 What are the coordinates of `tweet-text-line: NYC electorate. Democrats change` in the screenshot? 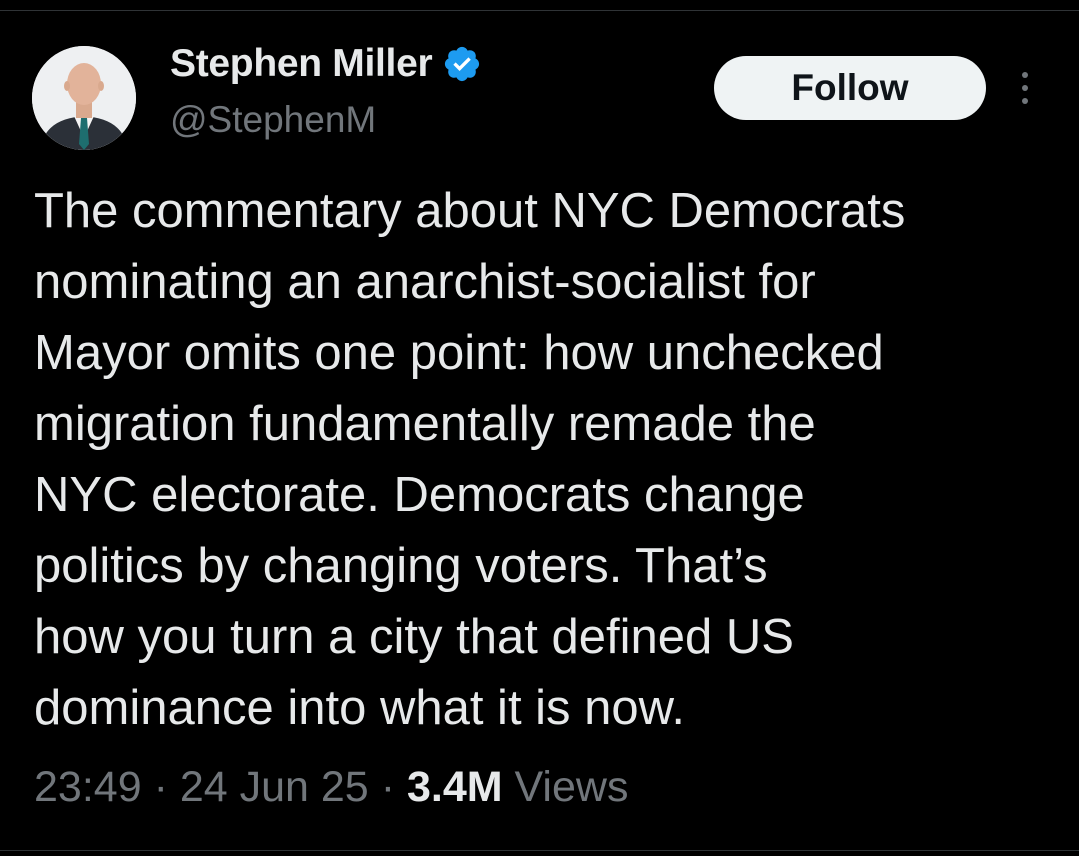 It's located at (419, 495).